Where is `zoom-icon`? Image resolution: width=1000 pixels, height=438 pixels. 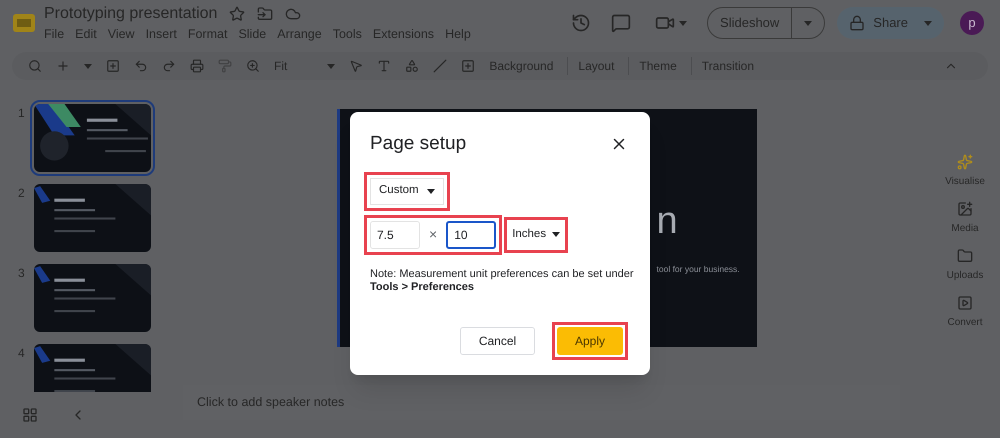 zoom-icon is located at coordinates (253, 66).